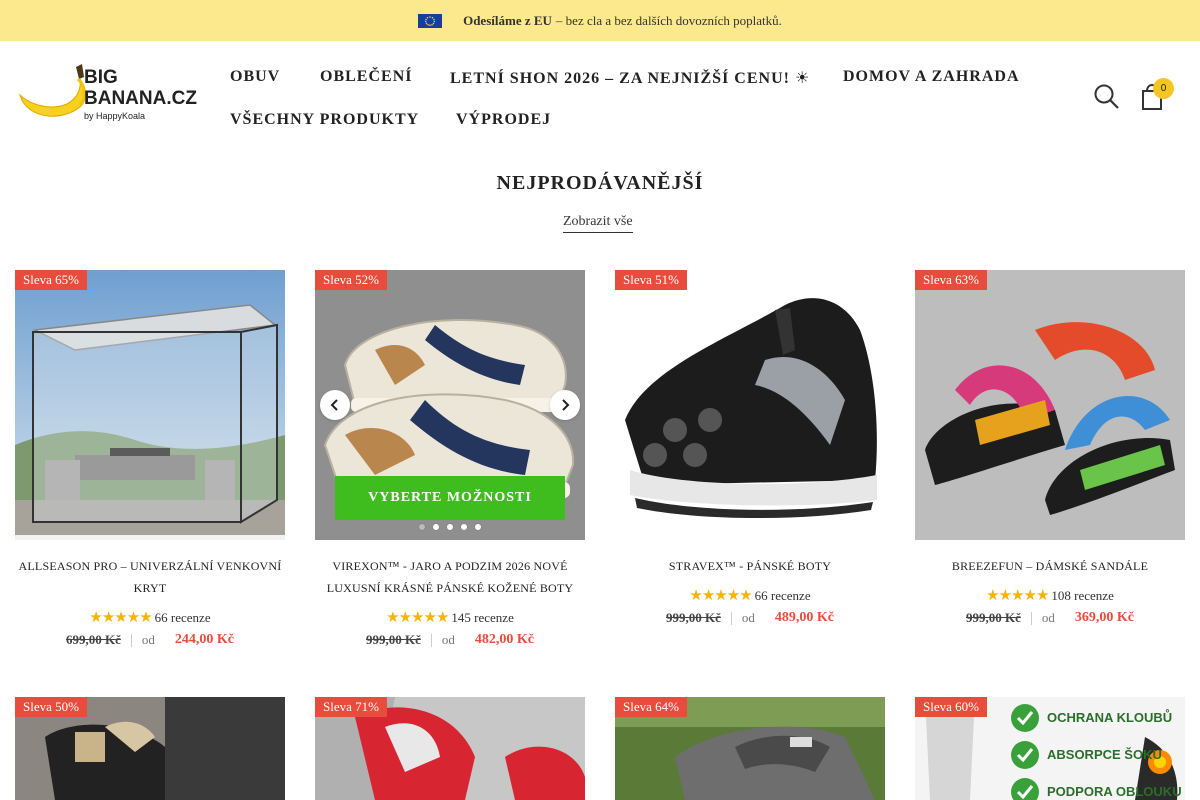 Image resolution: width=1200 pixels, height=800 pixels. I want to click on review-count: 145 recenze, so click(482, 617).